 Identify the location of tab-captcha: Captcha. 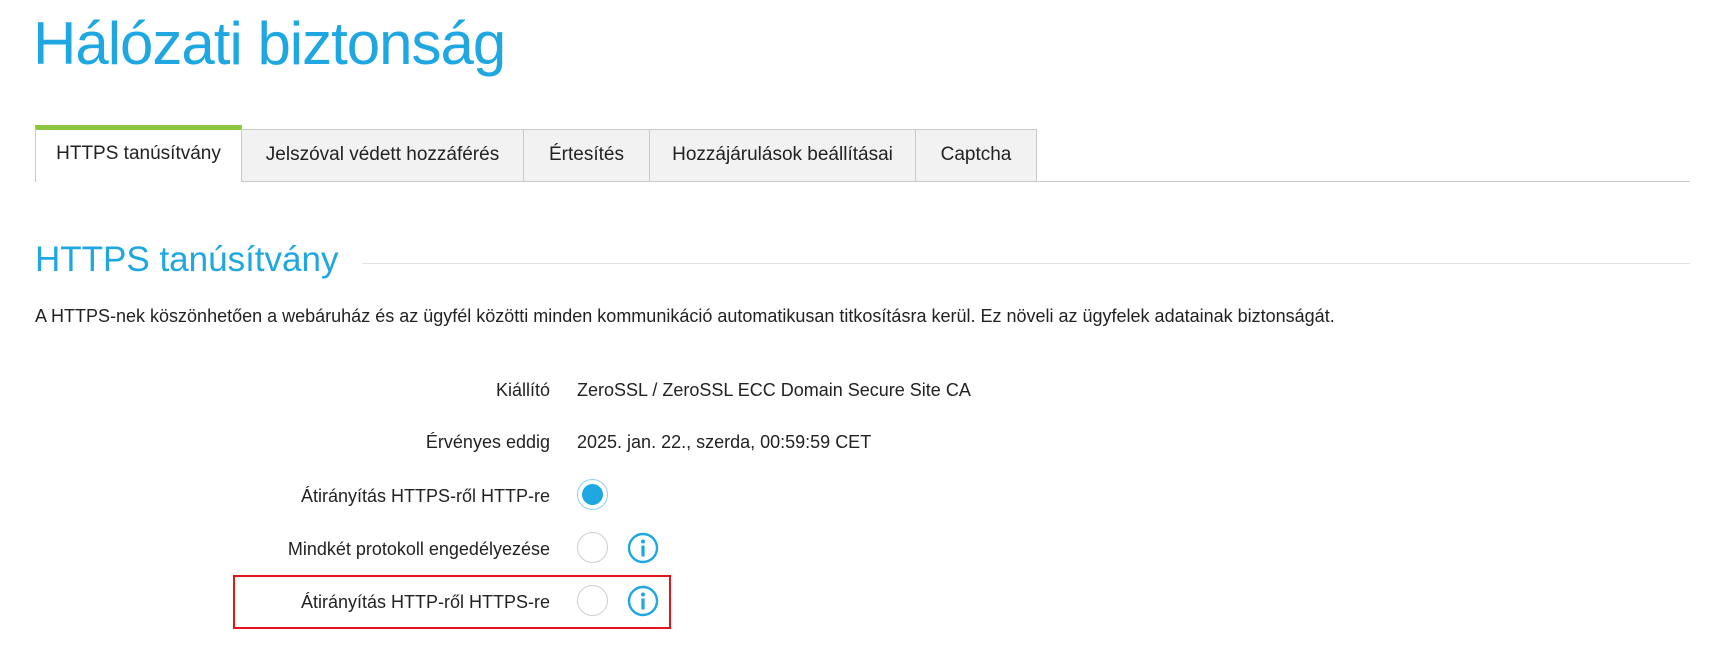
(976, 155).